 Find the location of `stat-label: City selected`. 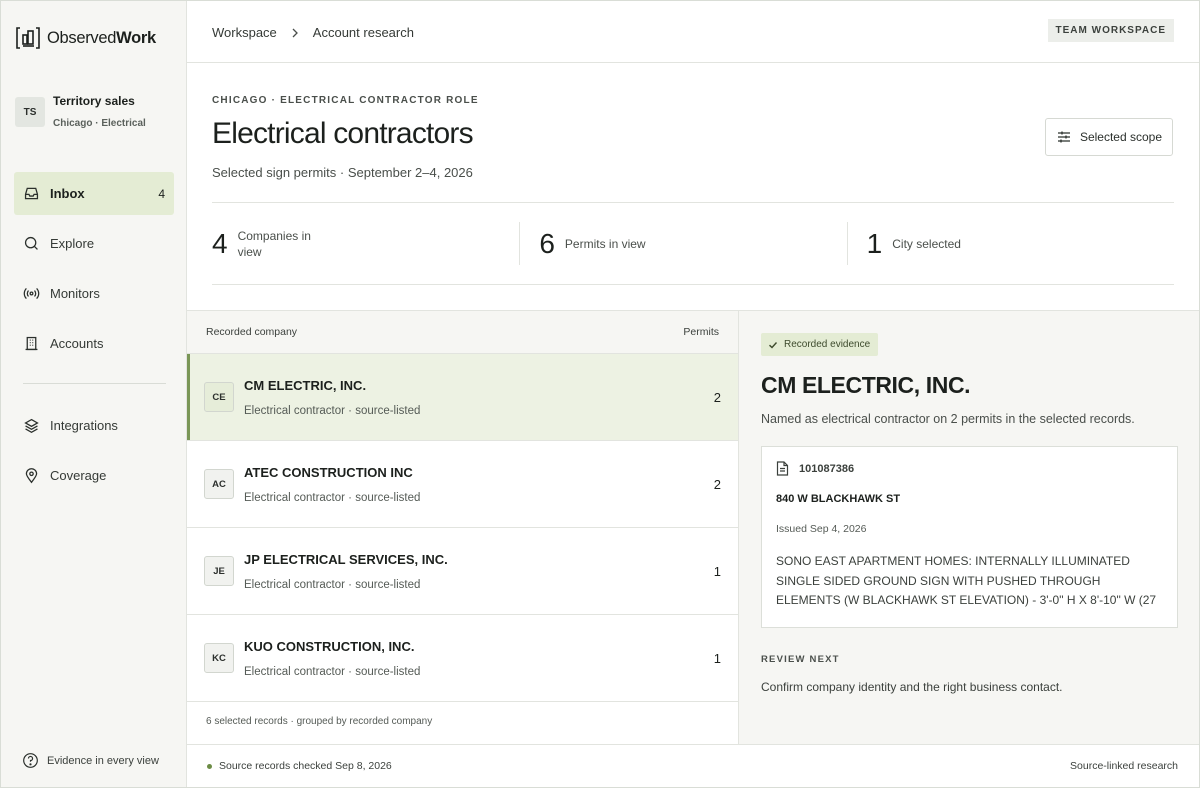

stat-label: City selected is located at coordinates (926, 243).